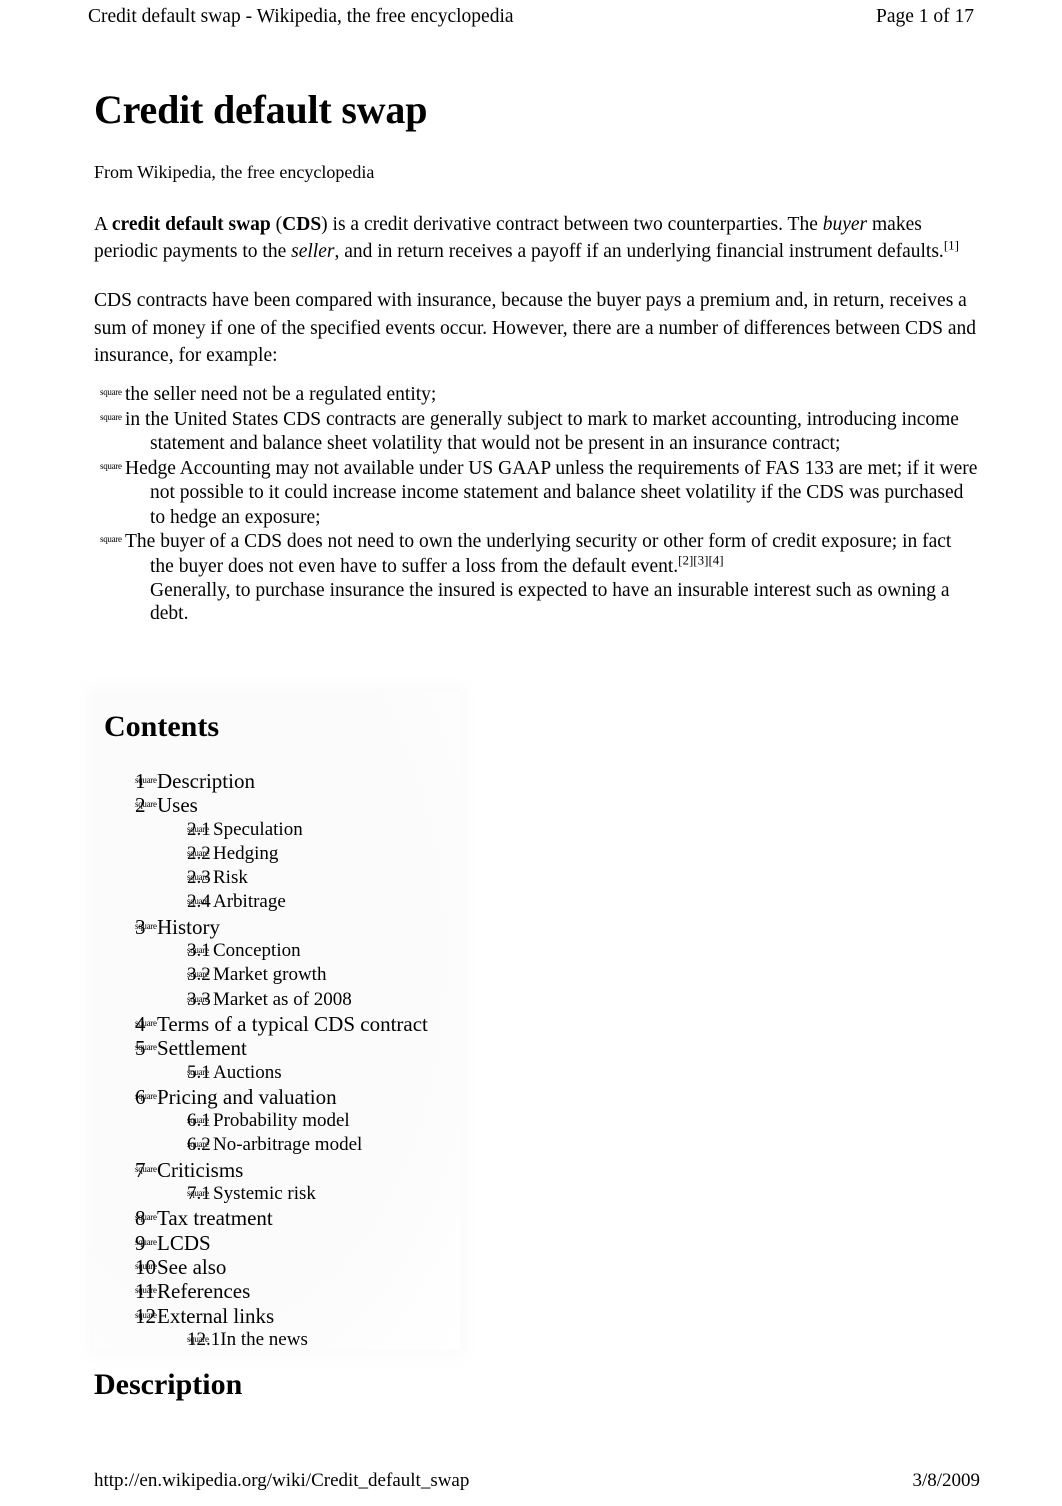 Image resolution: width=1062 pixels, height=1506 pixels. I want to click on toc-item-label: Risk, so click(230, 878).